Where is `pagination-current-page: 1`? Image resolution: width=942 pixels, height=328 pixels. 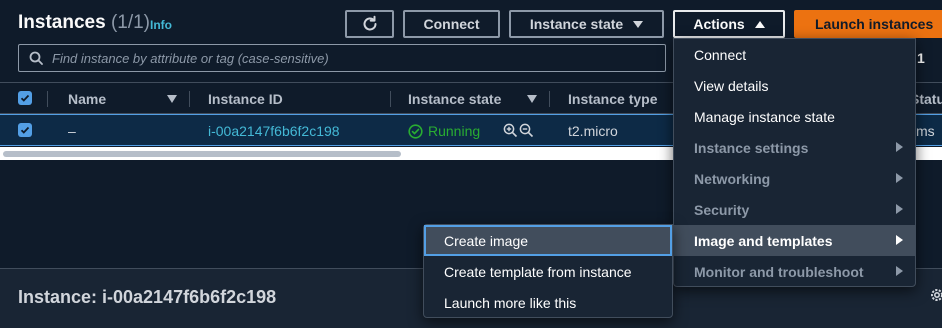 pagination-current-page: 1 is located at coordinates (921, 58).